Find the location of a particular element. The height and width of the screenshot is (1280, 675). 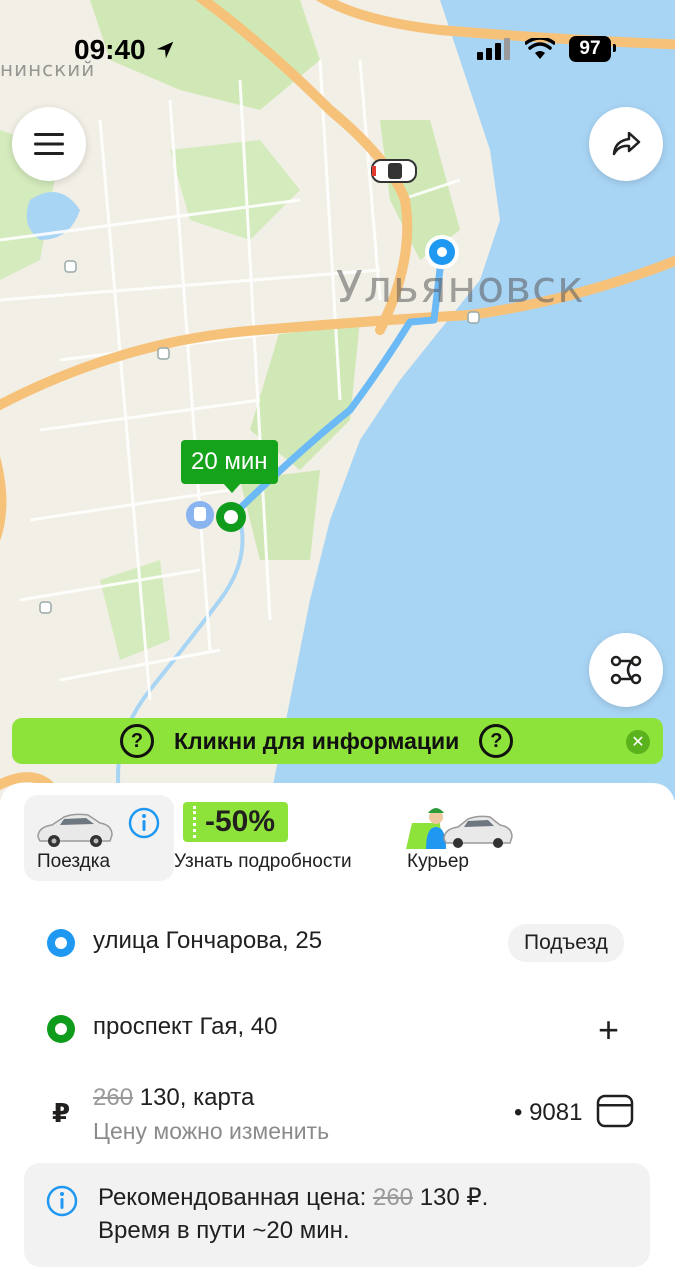

add-stop-button: + is located at coordinates (608, 1030).